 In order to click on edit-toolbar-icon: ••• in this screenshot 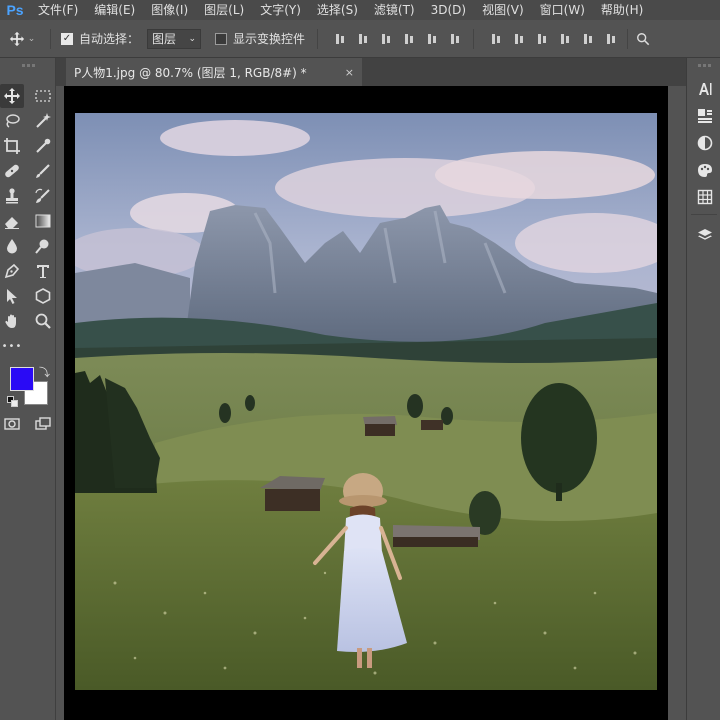, I will do `click(12, 346)`.